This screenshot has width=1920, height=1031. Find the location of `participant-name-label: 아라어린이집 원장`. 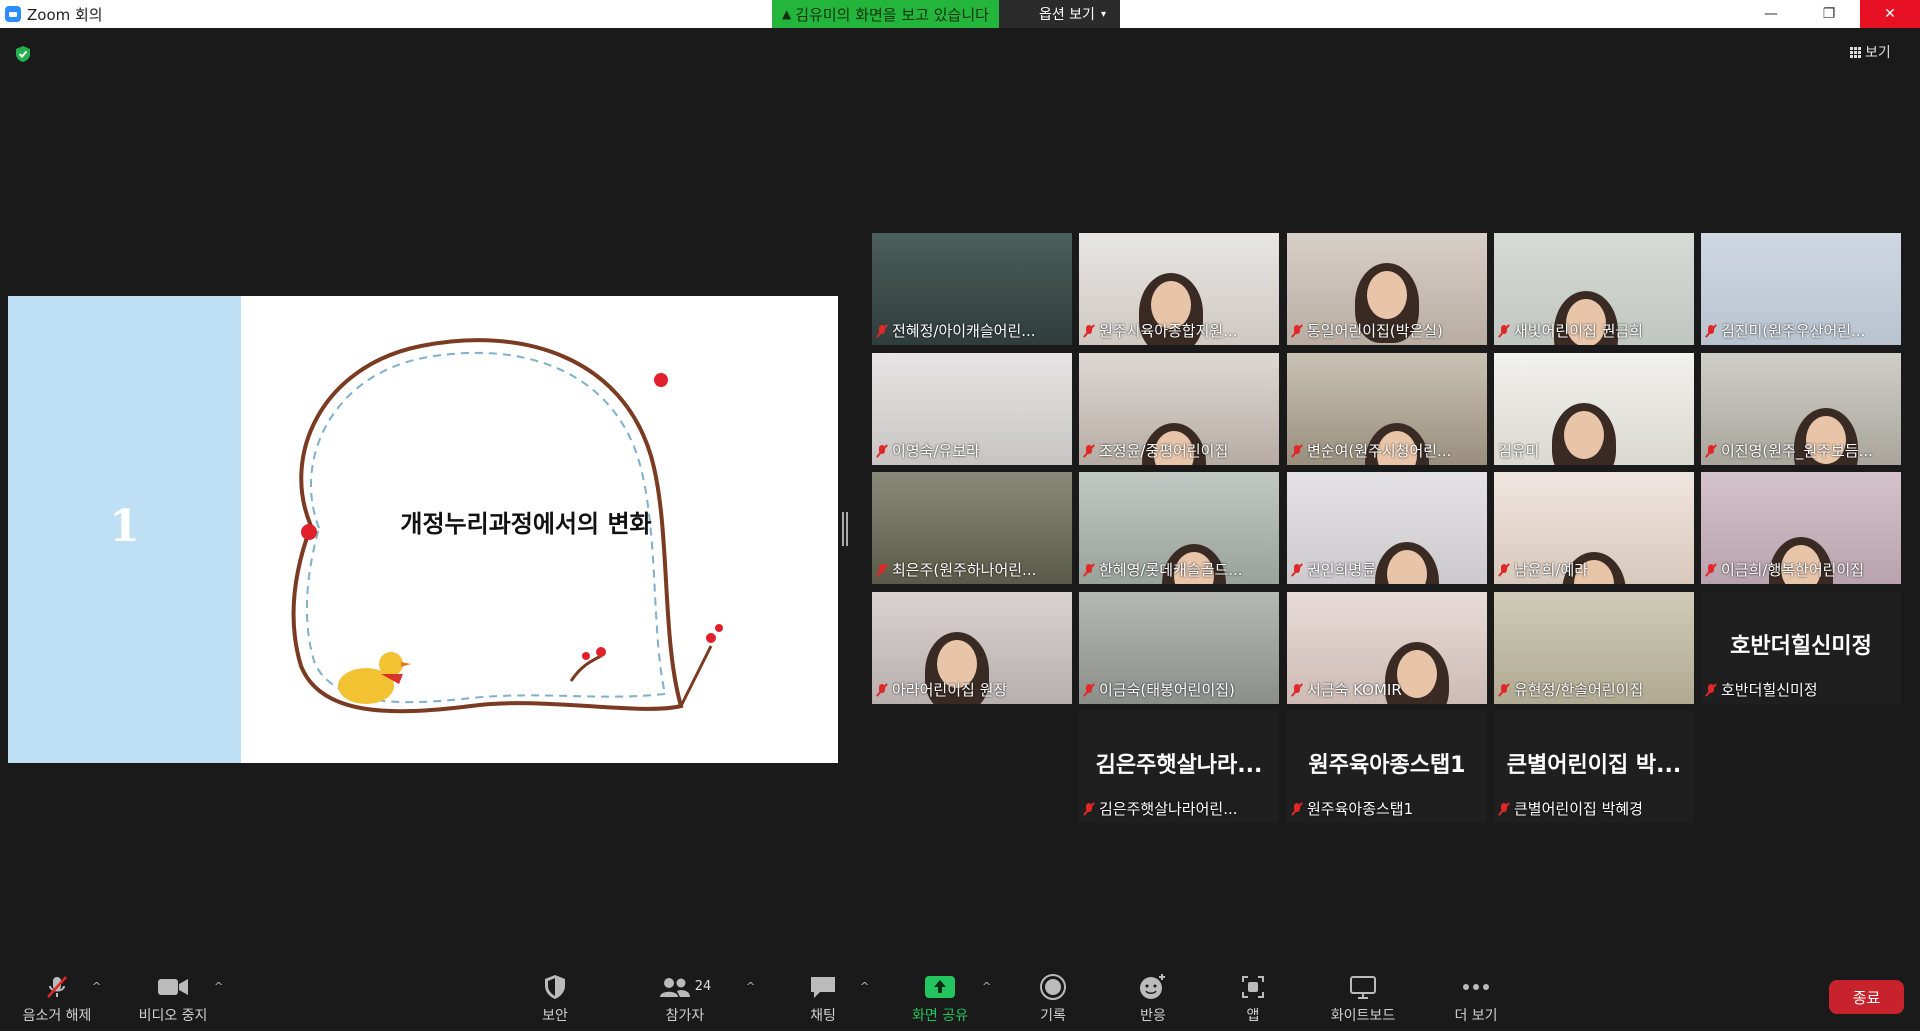

participant-name-label: 아라어린이집 원장 is located at coordinates (972, 689).